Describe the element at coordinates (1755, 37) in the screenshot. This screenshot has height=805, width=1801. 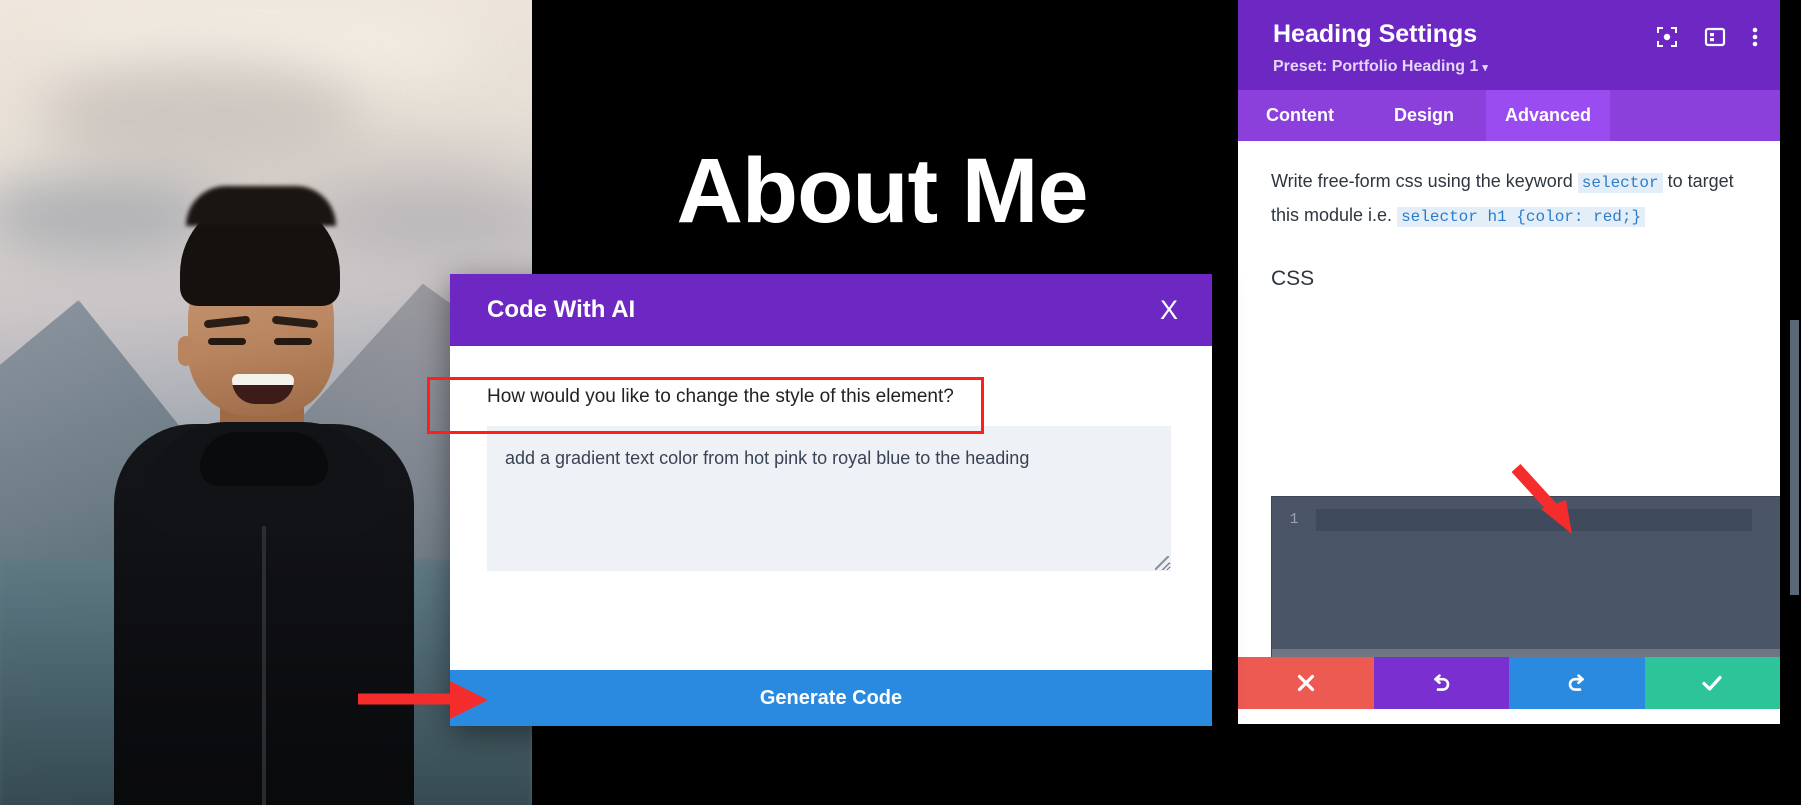
I see `more-options-icon` at that location.